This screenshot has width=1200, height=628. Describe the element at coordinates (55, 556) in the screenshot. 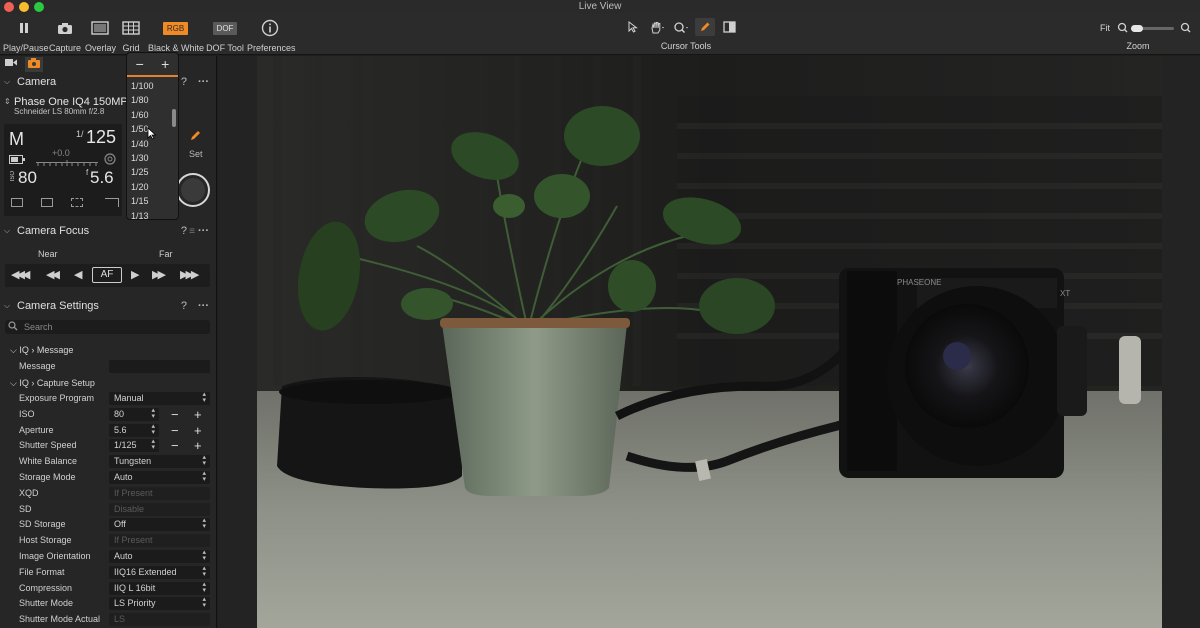

I see `setting-label: Image Orientation` at that location.